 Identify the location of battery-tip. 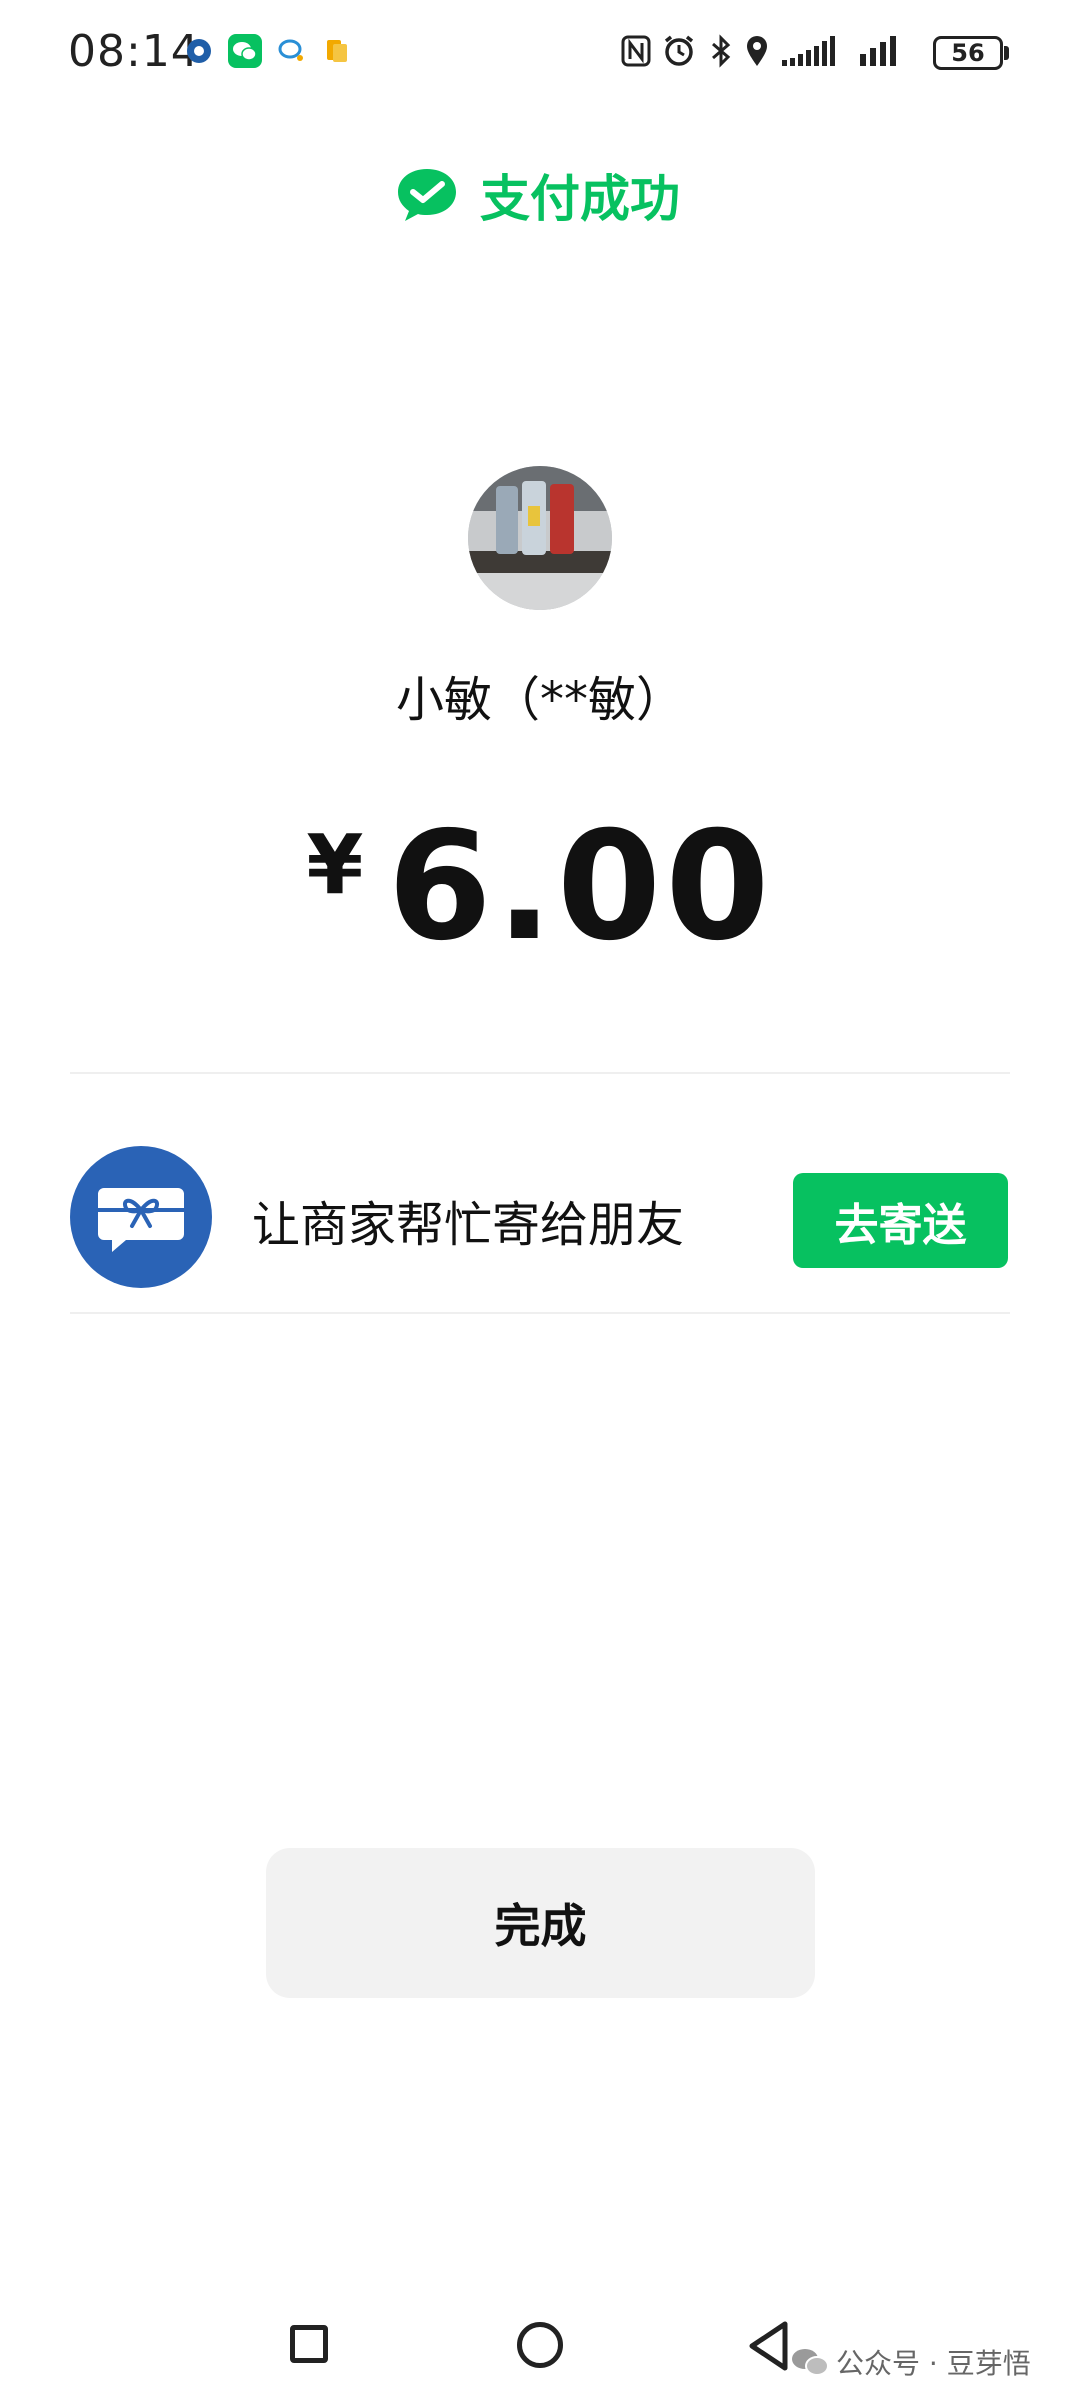
(1006, 53).